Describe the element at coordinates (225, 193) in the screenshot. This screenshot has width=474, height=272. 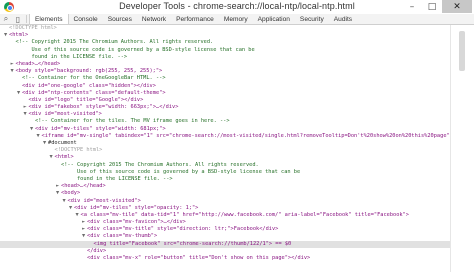
I see `dom-node-line: ▼ <body>` at that location.